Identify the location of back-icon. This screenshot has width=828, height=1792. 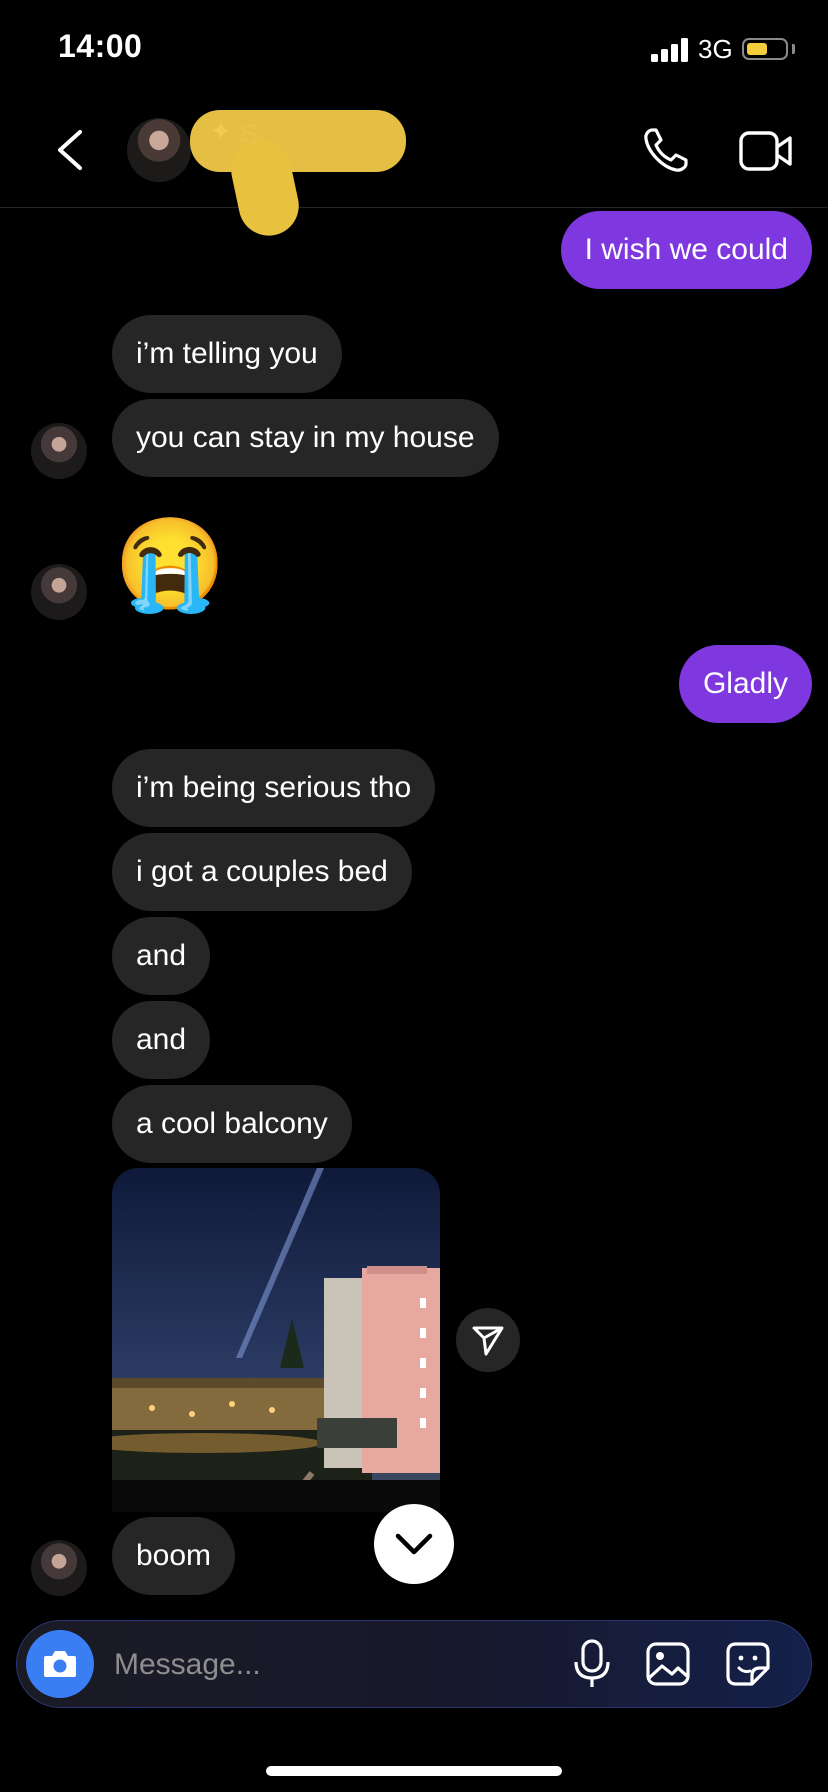
(70, 150).